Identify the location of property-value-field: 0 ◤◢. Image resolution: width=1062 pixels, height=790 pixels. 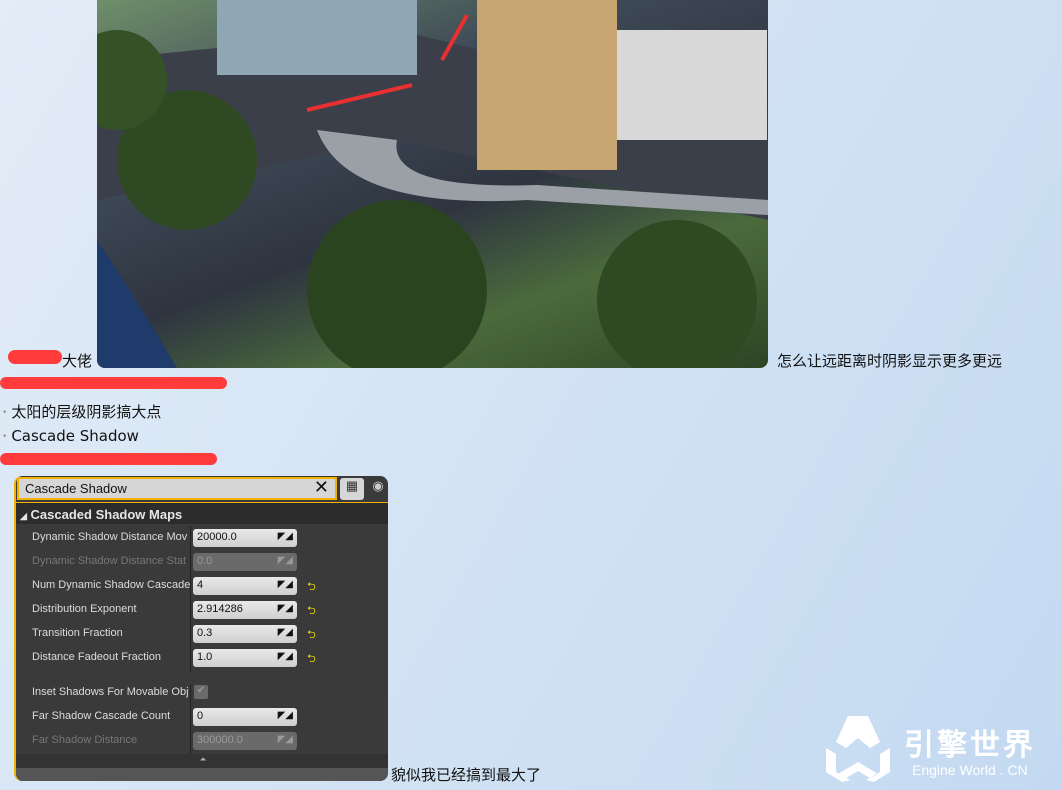
(245, 717).